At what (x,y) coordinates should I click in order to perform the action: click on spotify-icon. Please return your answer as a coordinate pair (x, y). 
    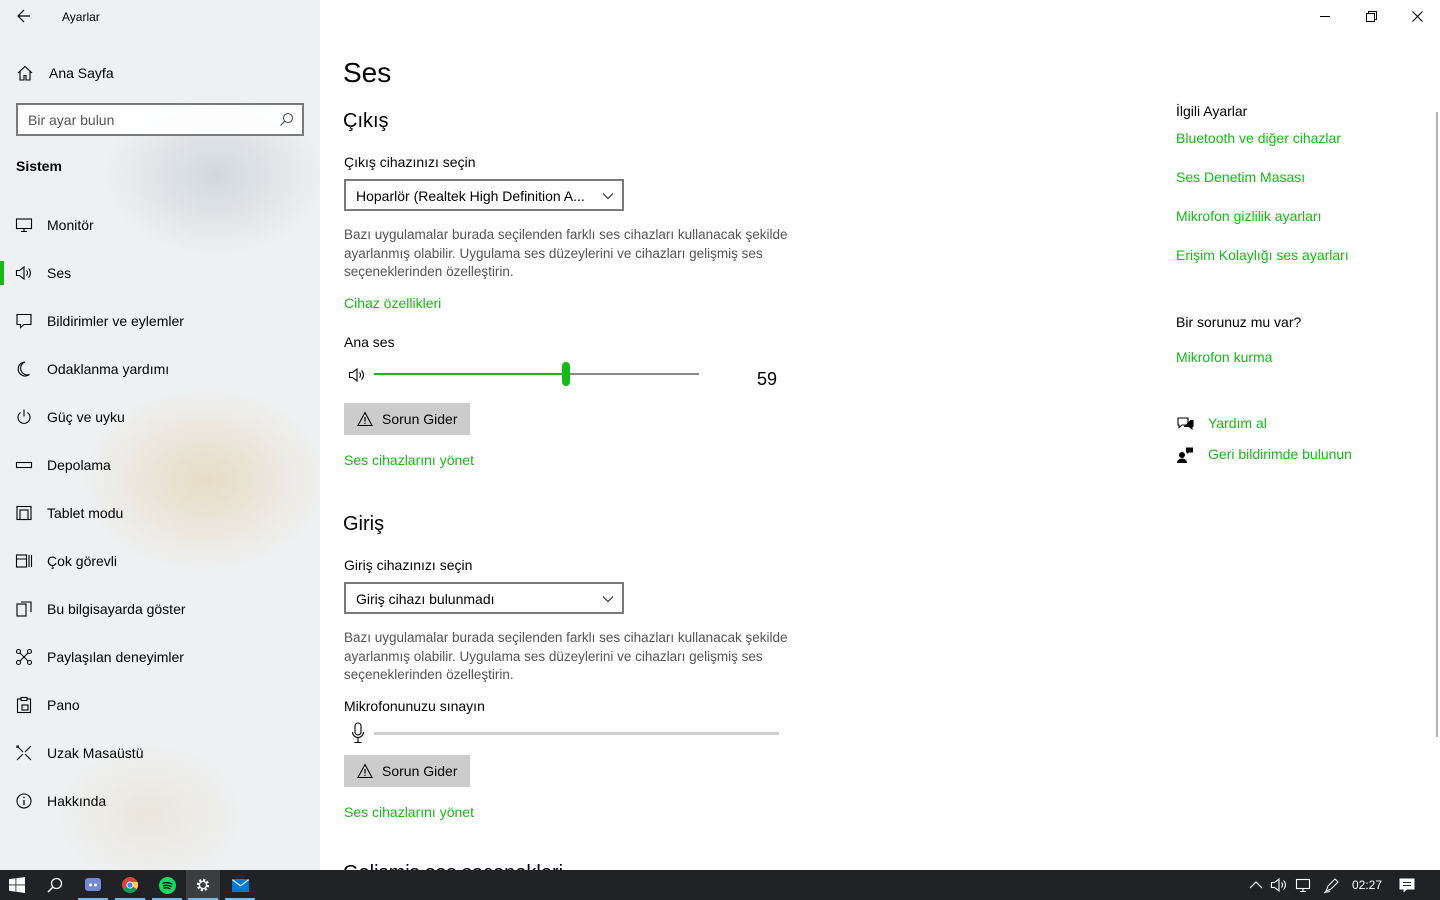
    Looking at the image, I should click on (167, 885).